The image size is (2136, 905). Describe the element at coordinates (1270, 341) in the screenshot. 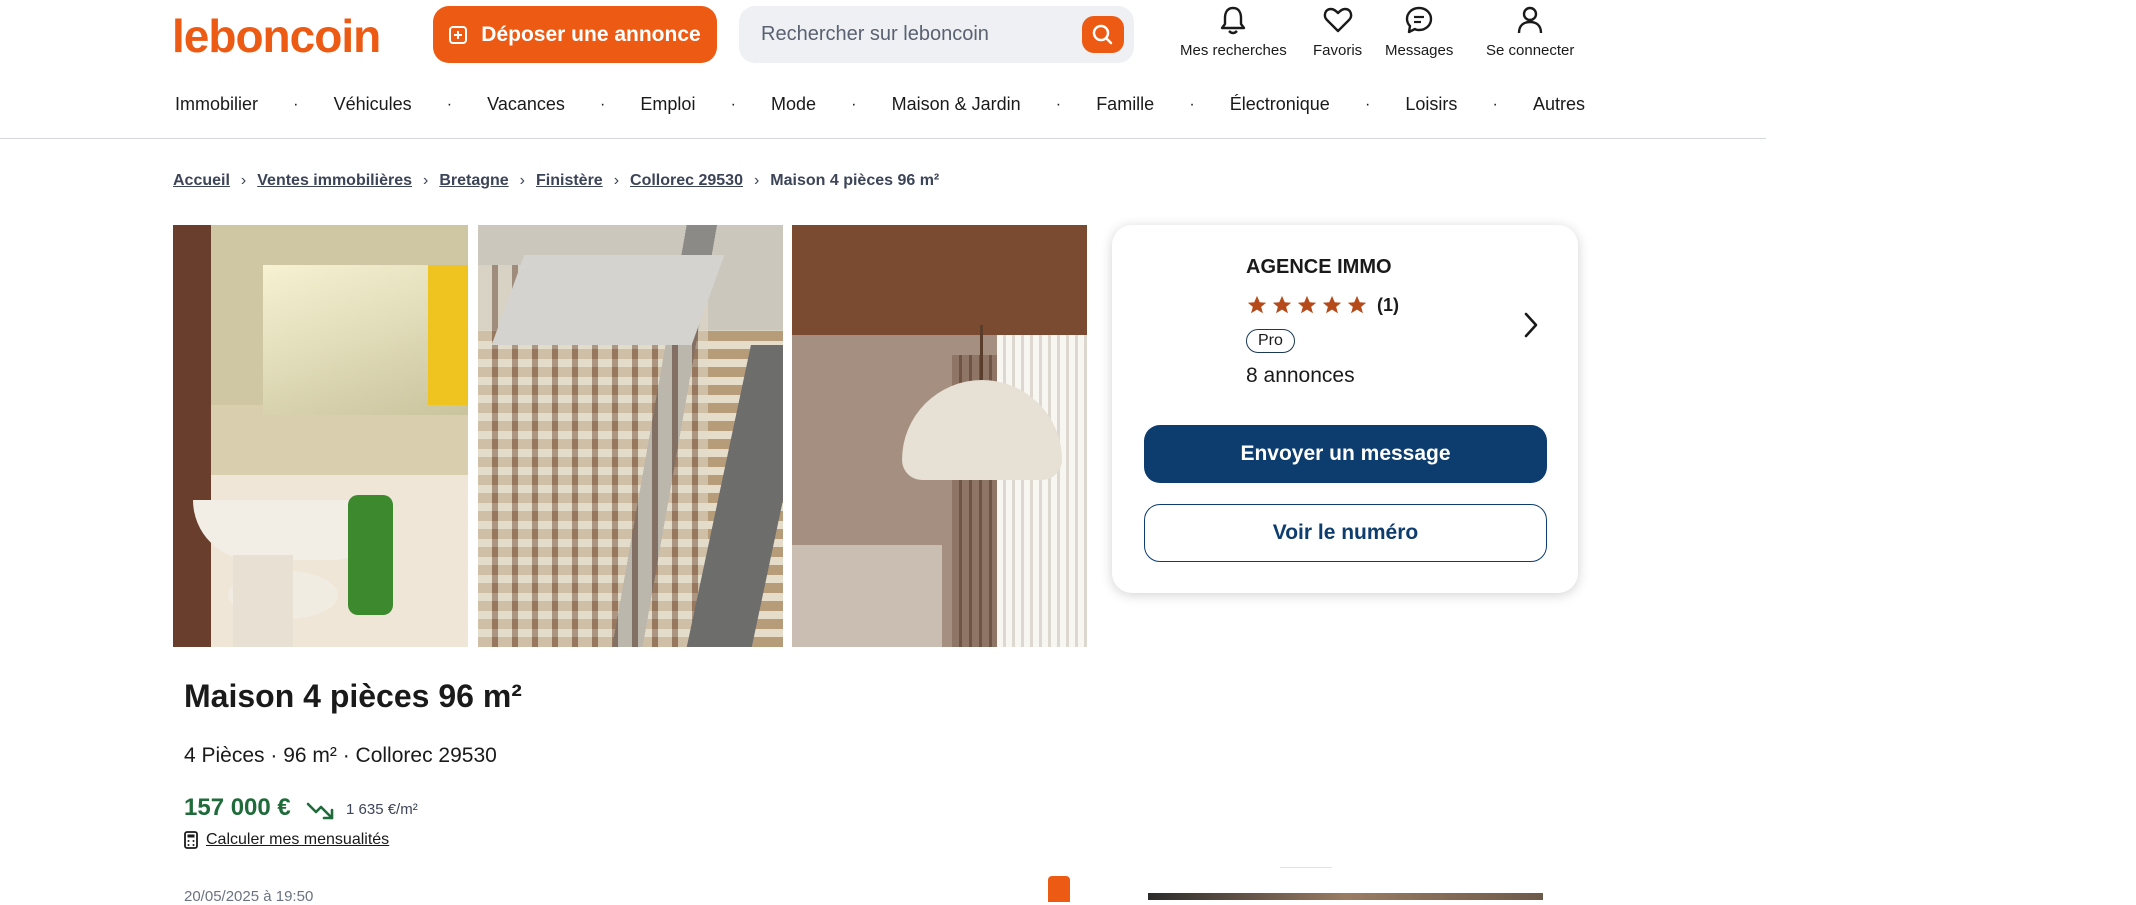

I see `pro-badge: Pro` at that location.